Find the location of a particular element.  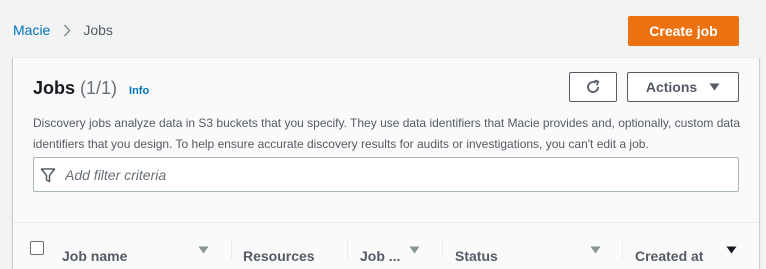

column-label-created-at: Created at is located at coordinates (669, 256).